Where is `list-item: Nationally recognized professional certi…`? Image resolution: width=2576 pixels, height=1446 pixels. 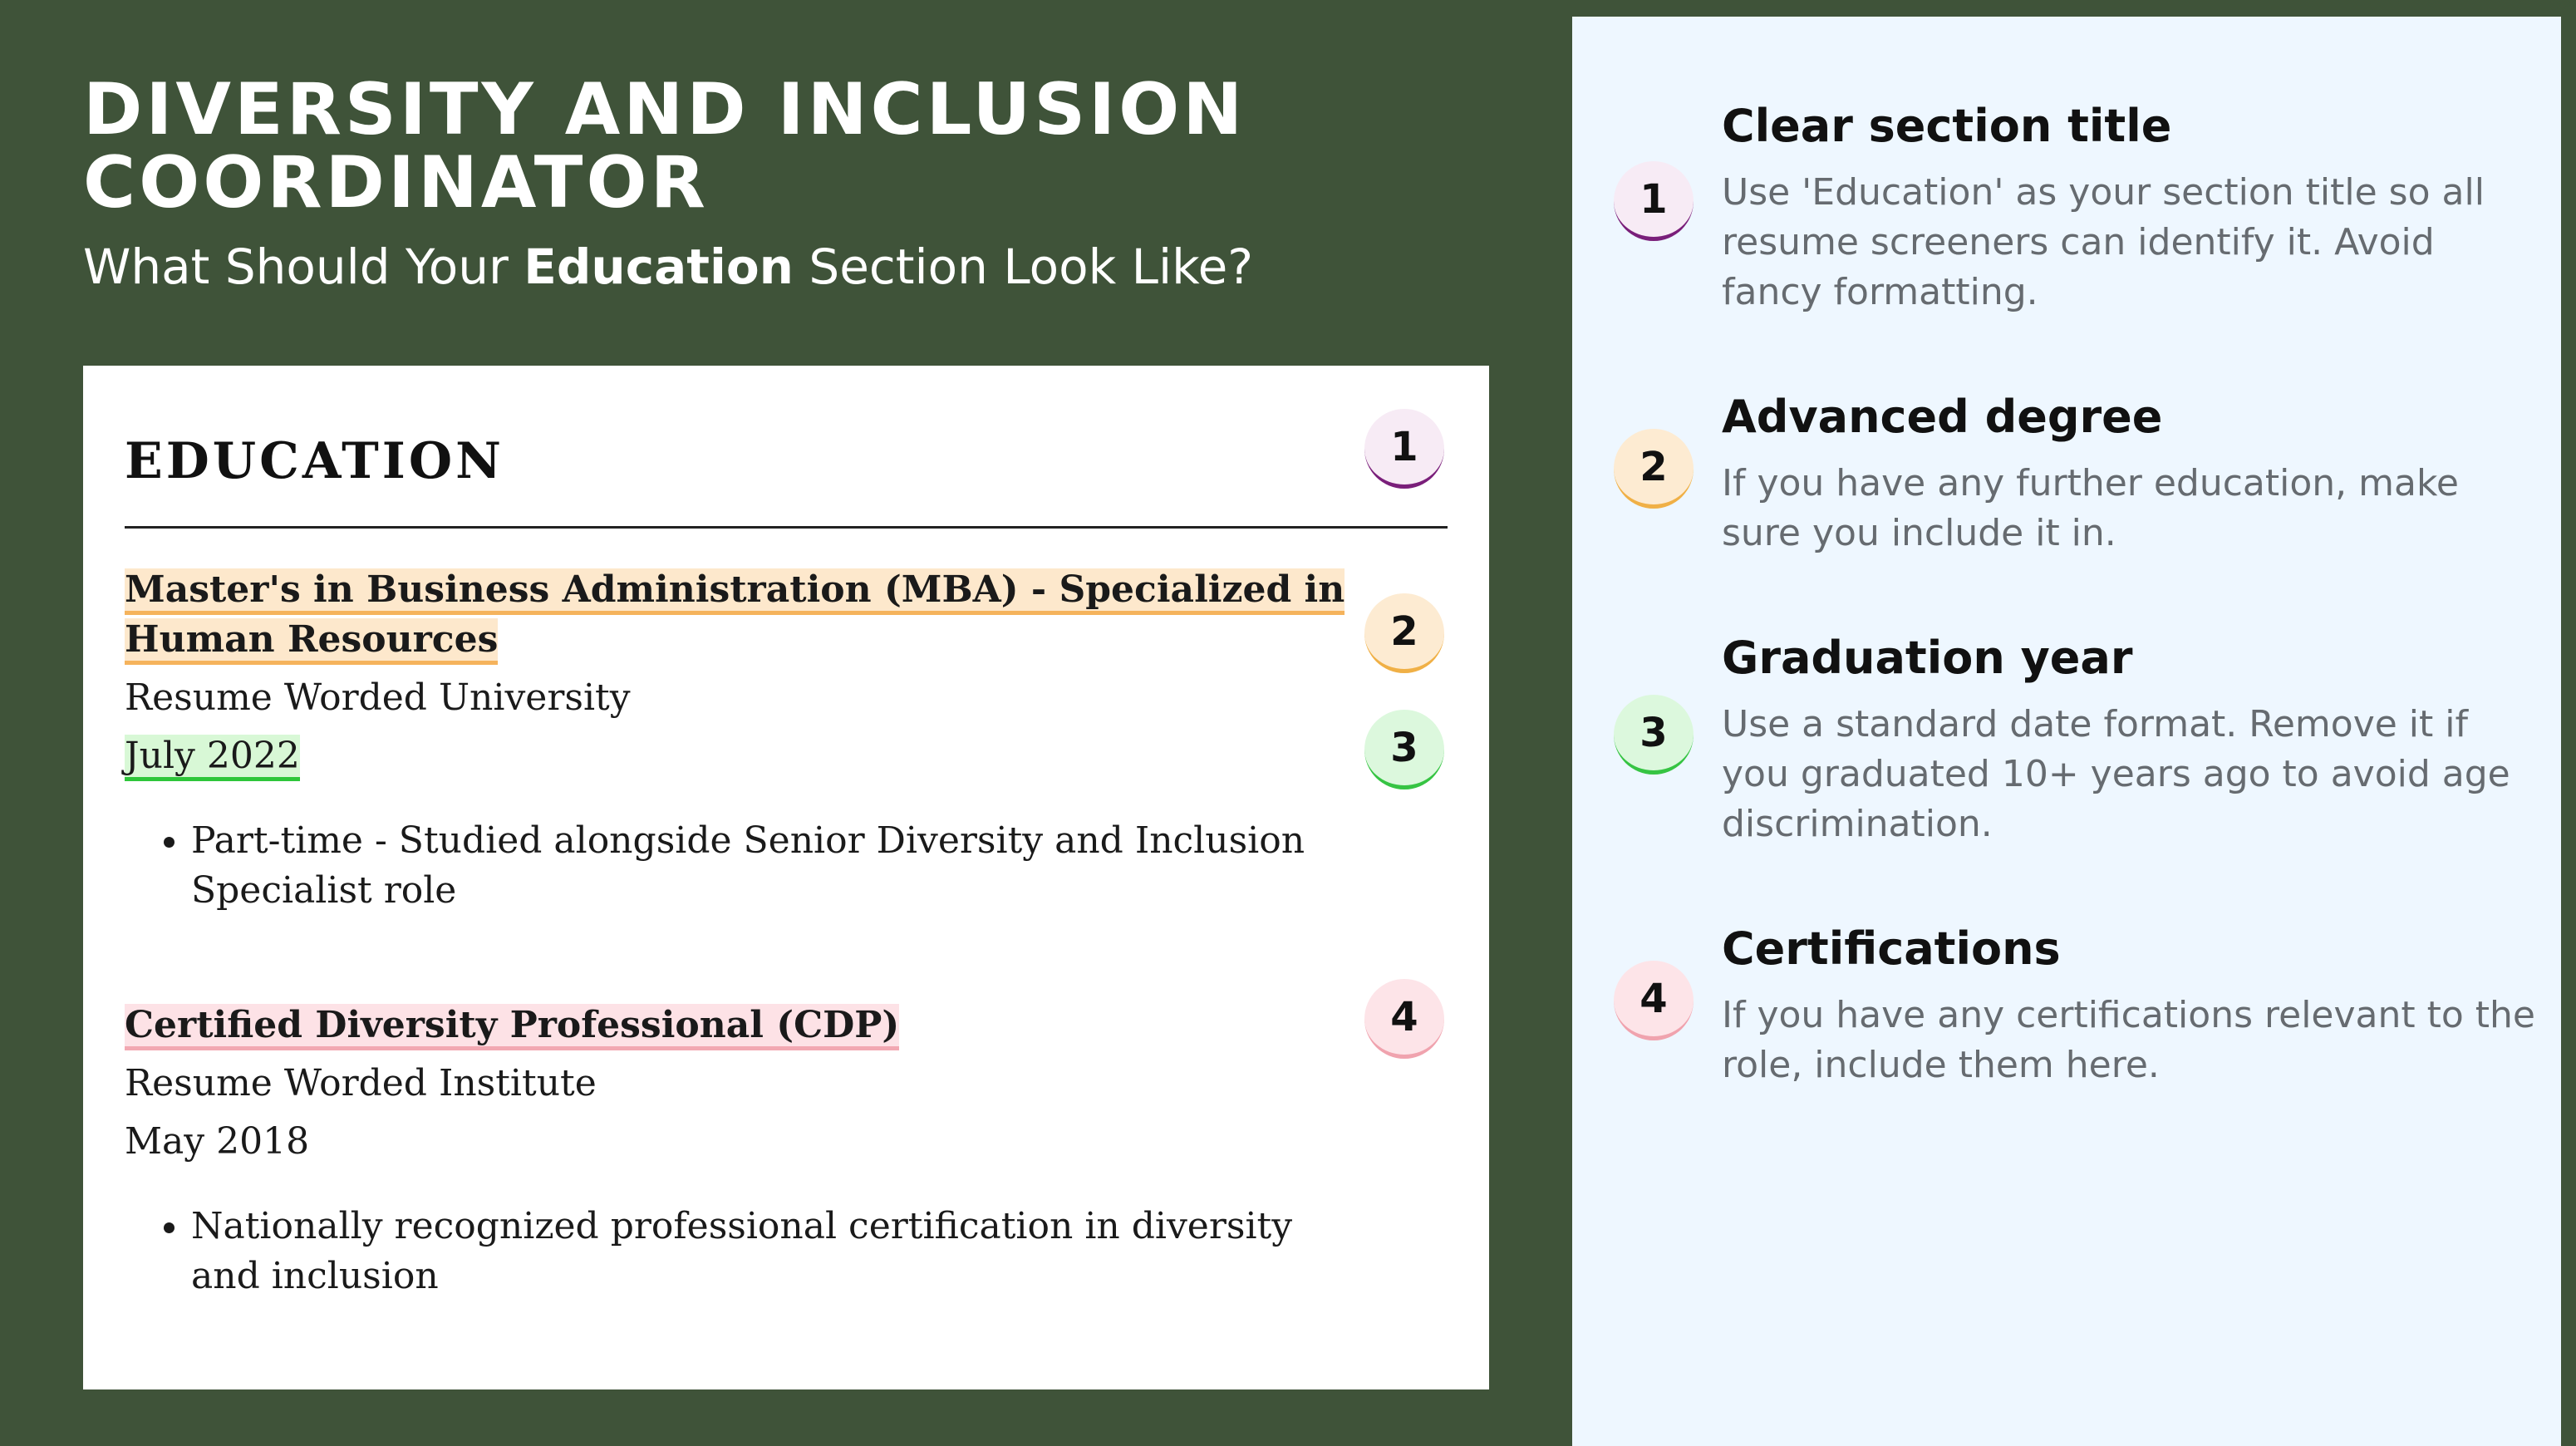
list-item: Nationally recognized professional certi… is located at coordinates (772, 1251).